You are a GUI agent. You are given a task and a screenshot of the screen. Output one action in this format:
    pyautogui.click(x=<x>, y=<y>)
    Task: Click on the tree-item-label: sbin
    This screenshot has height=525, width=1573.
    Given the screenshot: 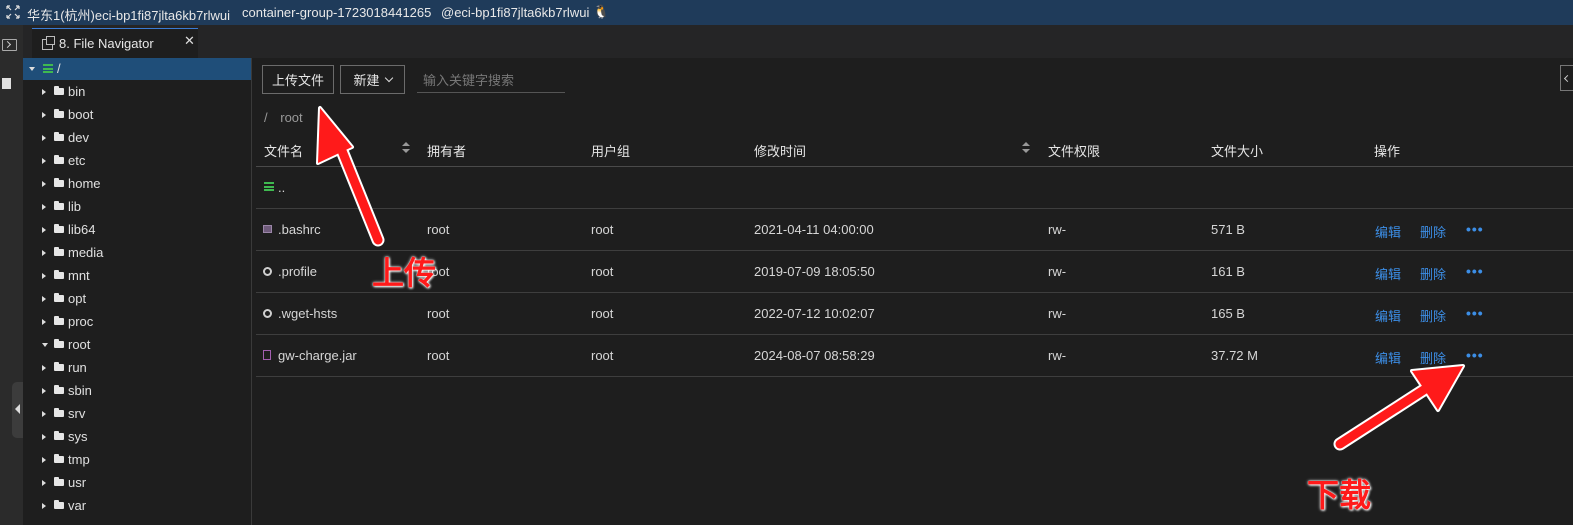 What is the action you would take?
    pyautogui.click(x=80, y=390)
    